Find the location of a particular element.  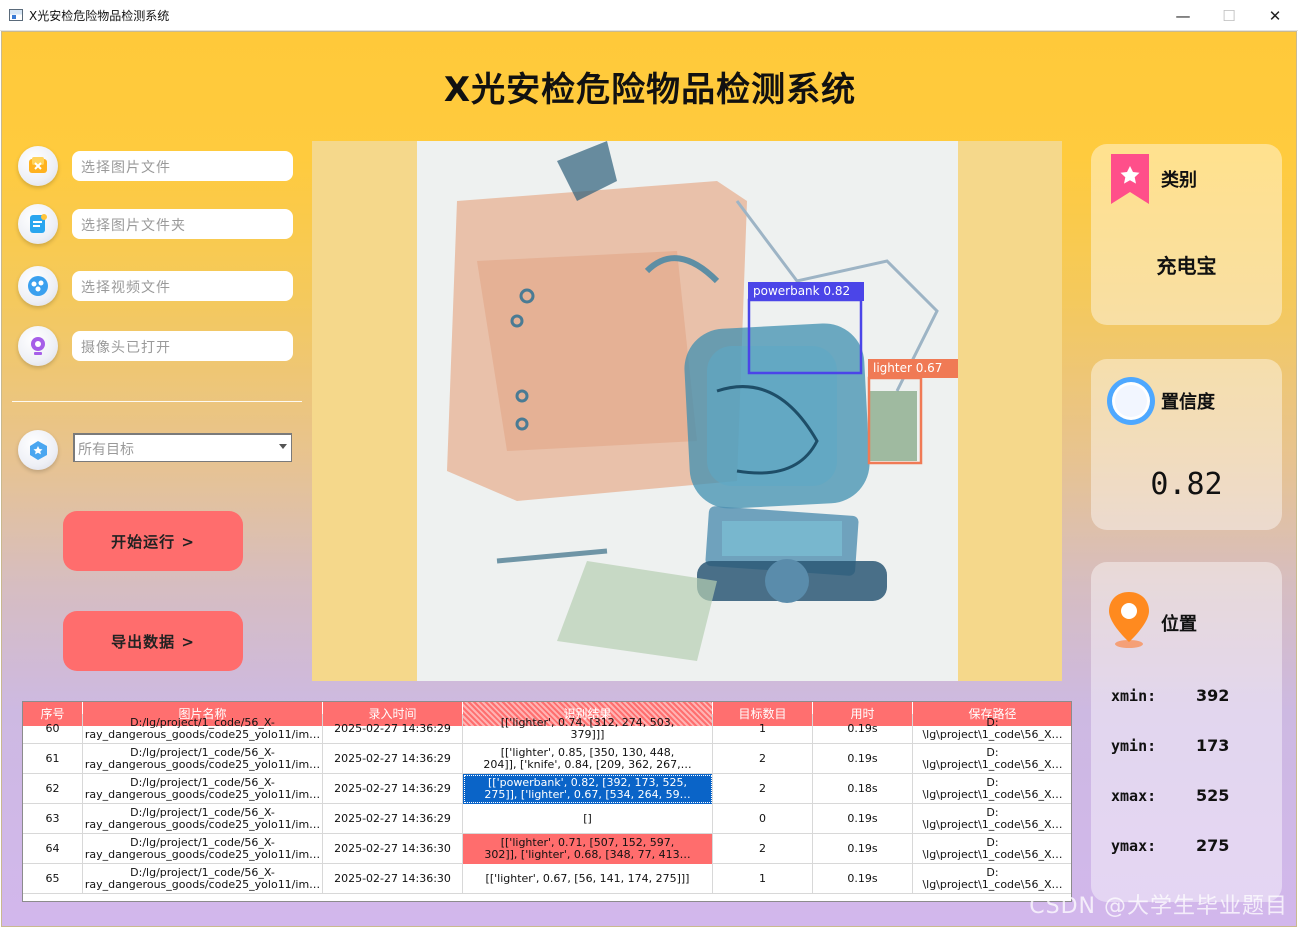

circle-gauge-icon is located at coordinates (1131, 403).